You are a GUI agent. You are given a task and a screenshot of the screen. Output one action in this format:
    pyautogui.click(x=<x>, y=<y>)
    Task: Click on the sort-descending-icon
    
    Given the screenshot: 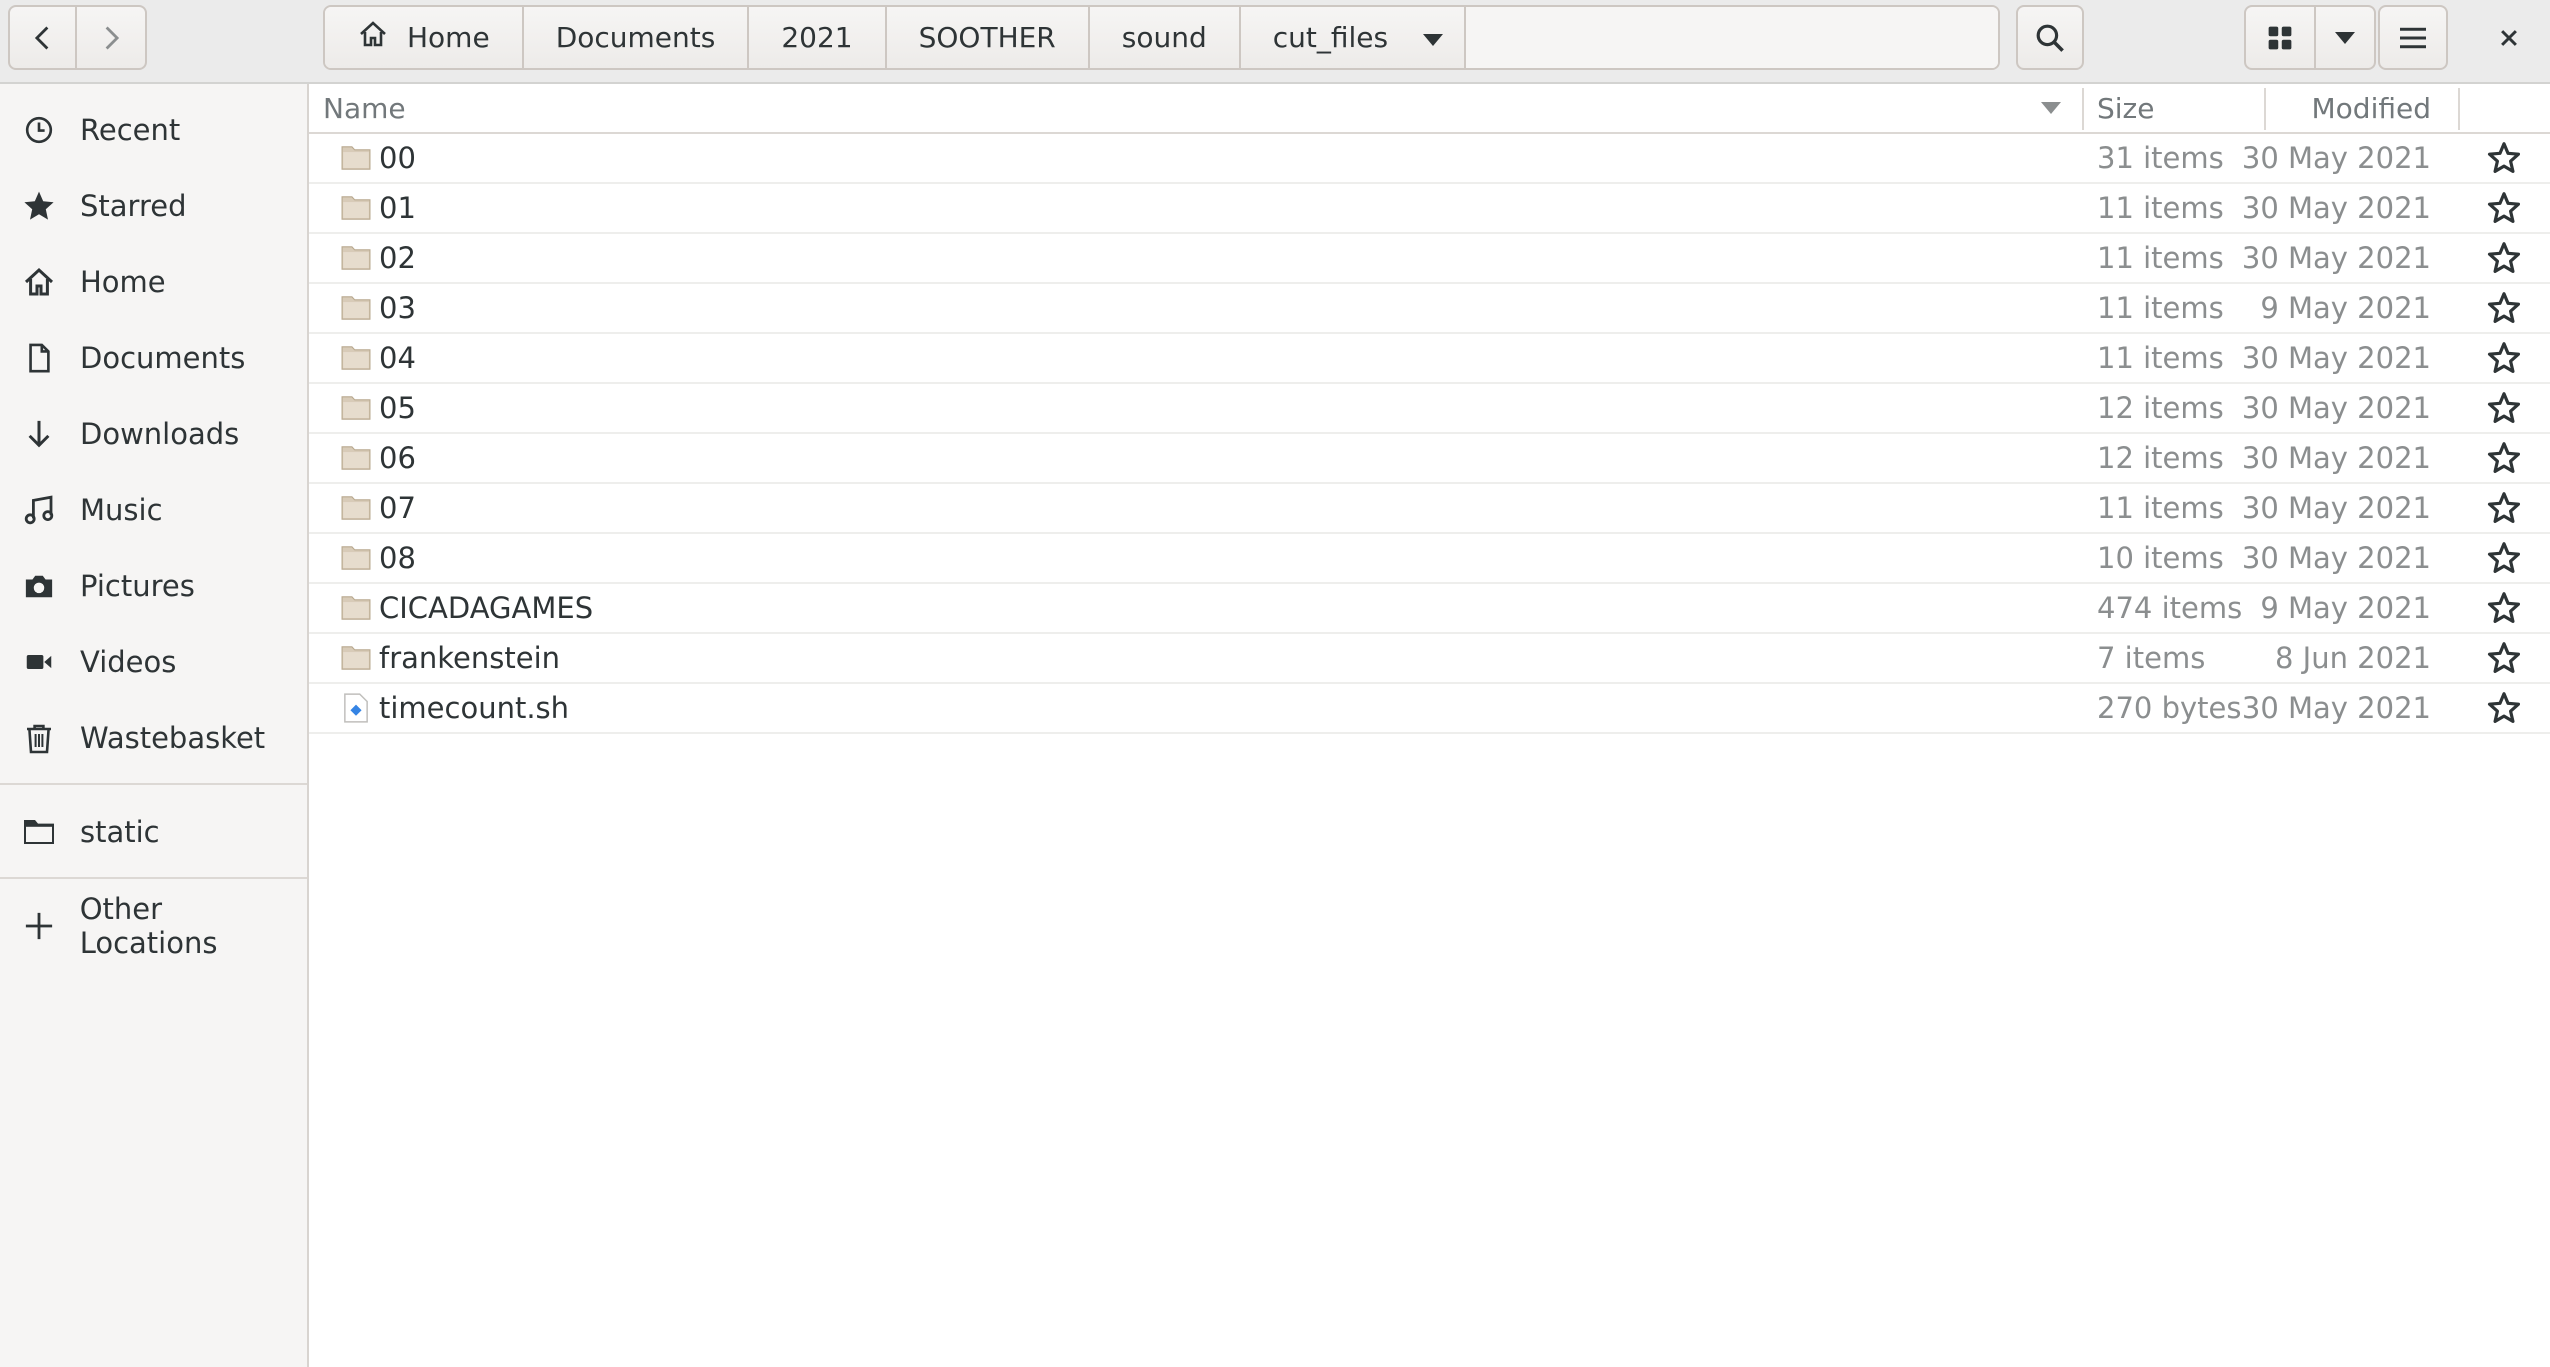 What is the action you would take?
    pyautogui.click(x=2051, y=108)
    